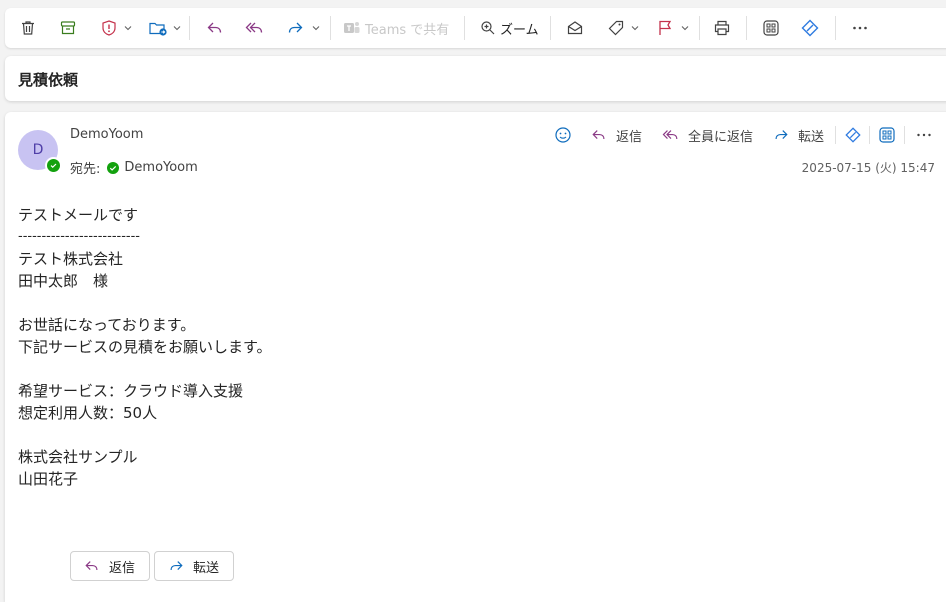 Image resolution: width=946 pixels, height=602 pixels. What do you see at coordinates (78, 457) in the screenshot?
I see `body-line: 株式会社サンプル` at bounding box center [78, 457].